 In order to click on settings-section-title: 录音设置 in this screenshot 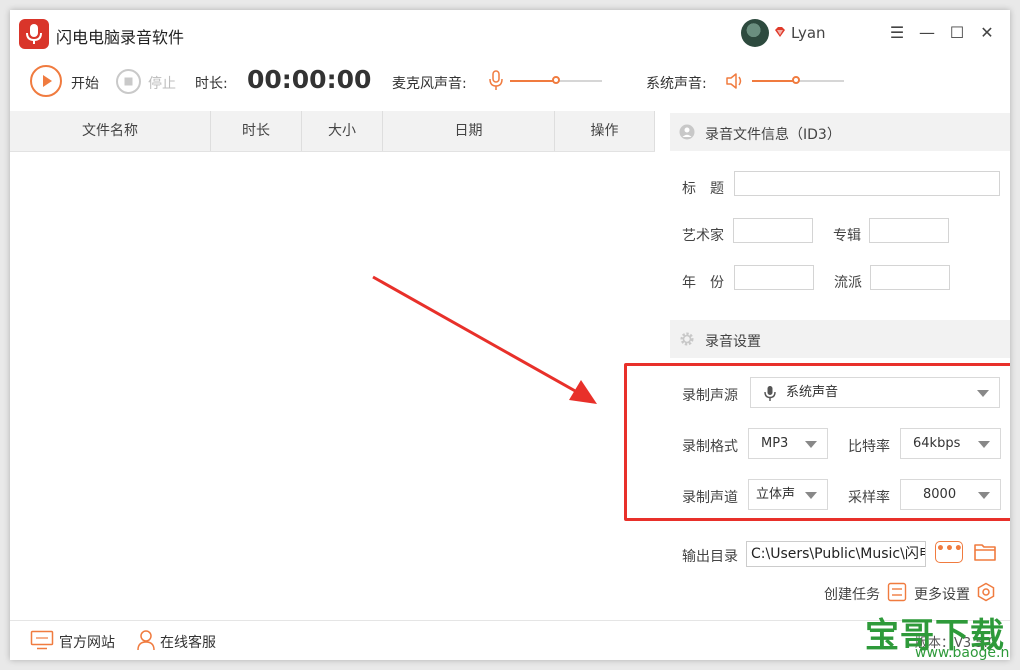, I will do `click(733, 342)`.